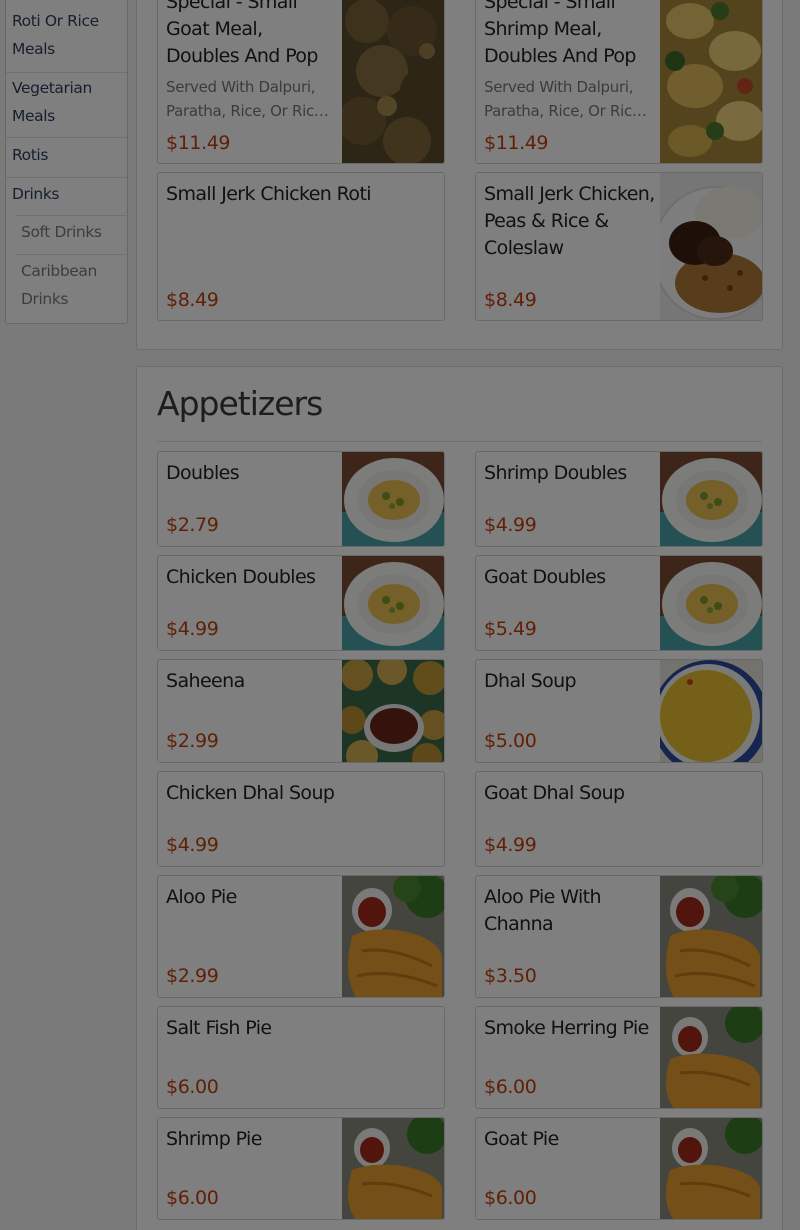  What do you see at coordinates (241, 577) in the screenshot?
I see `item-name: Chicken Doubles` at bounding box center [241, 577].